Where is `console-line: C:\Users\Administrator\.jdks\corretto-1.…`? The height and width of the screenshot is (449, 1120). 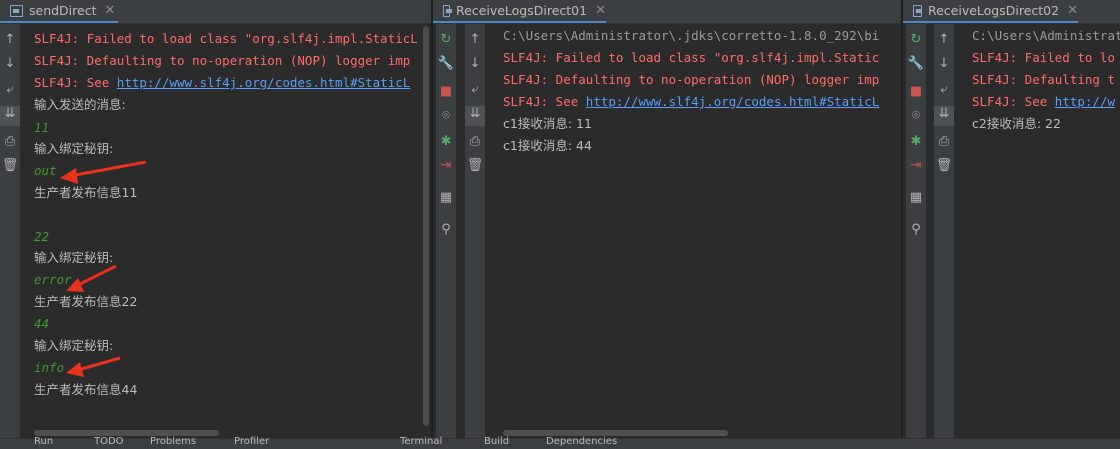
console-line: C:\Users\Administrator\.jdks\corretto-1.… is located at coordinates (691, 35).